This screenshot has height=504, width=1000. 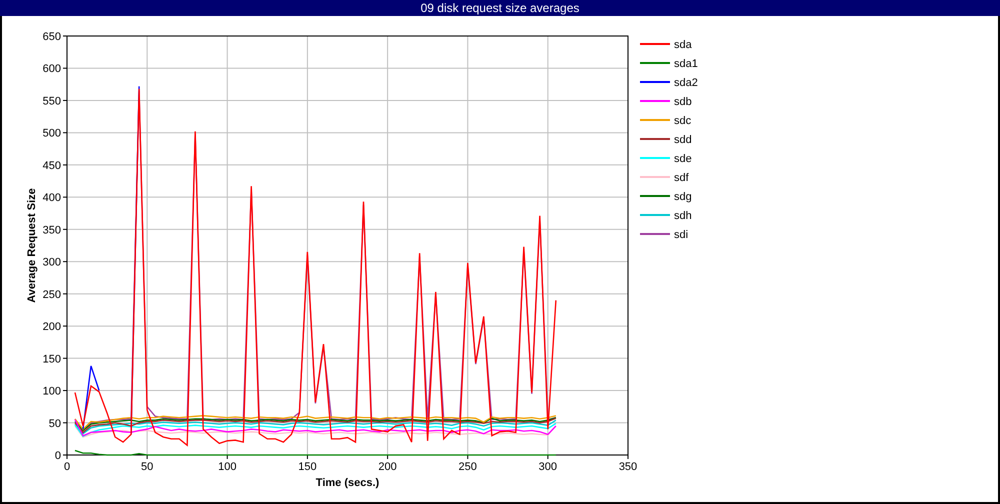 What do you see at coordinates (51, 359) in the screenshot?
I see `y-tick-label: 150` at bounding box center [51, 359].